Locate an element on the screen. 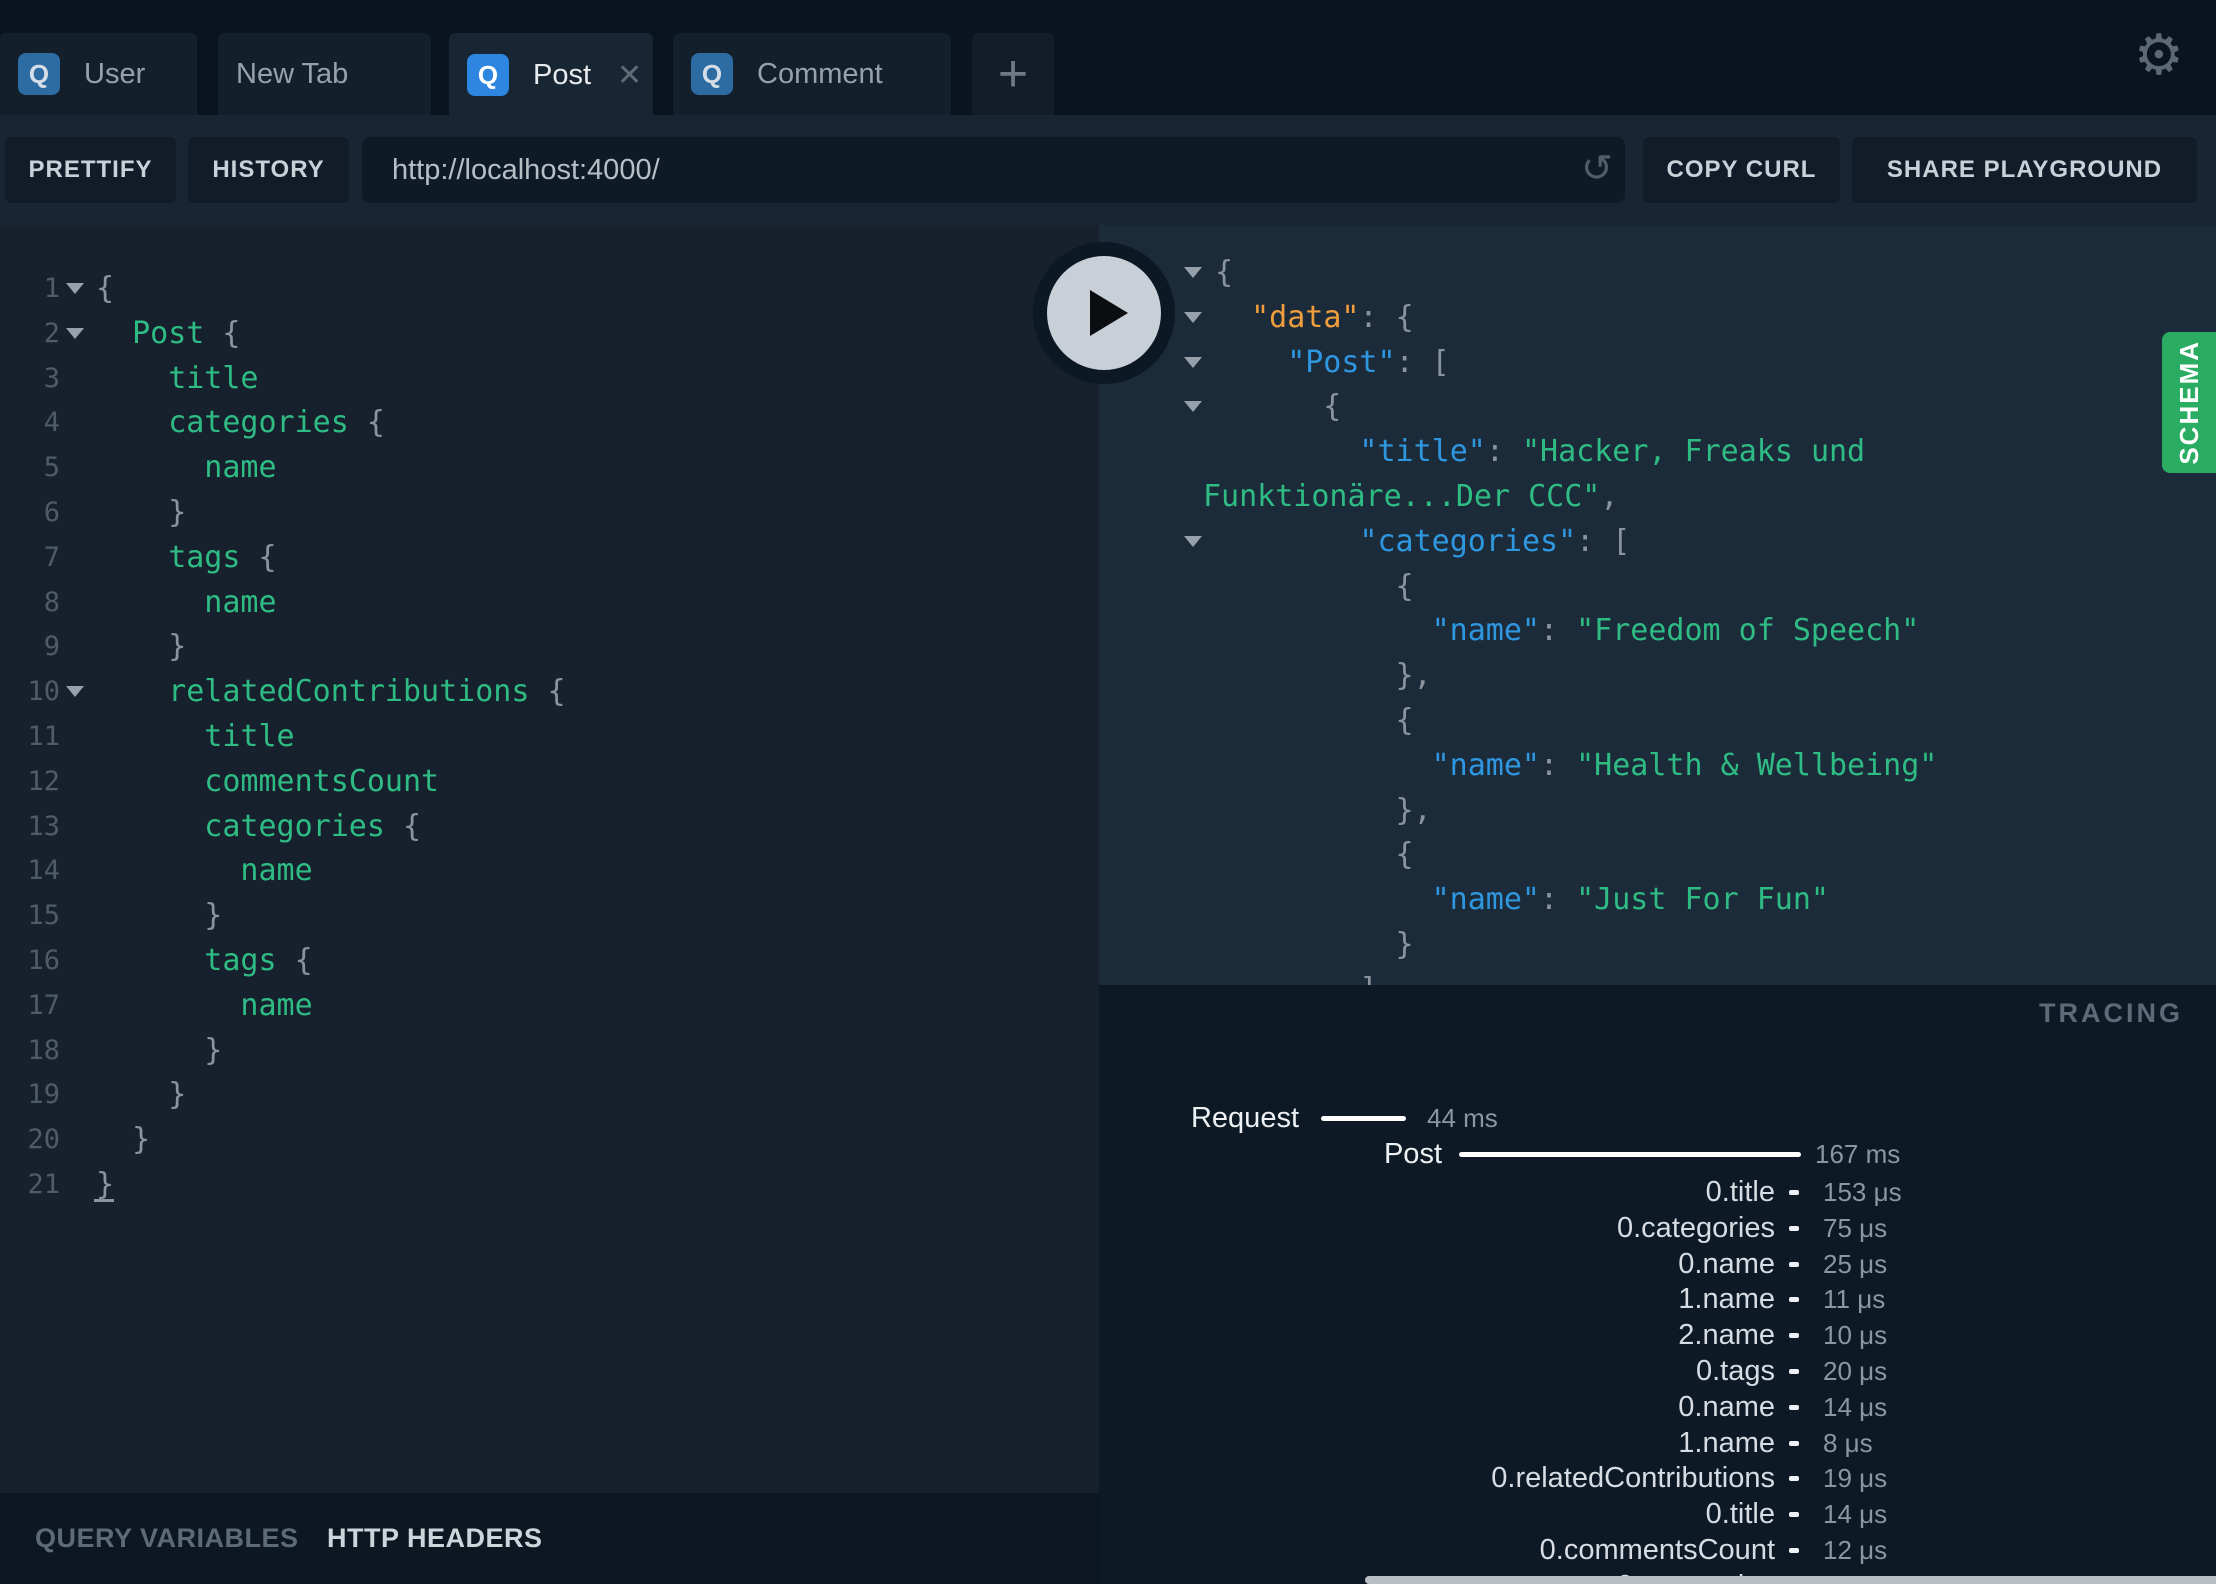  line-number: 12 is located at coordinates (43, 781).